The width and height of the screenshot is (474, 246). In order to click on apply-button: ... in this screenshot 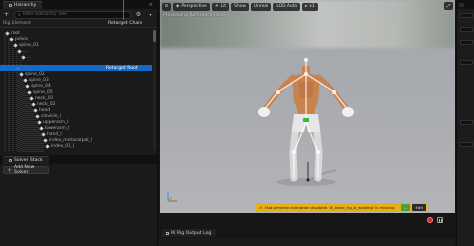, I will do `click(405, 207)`.